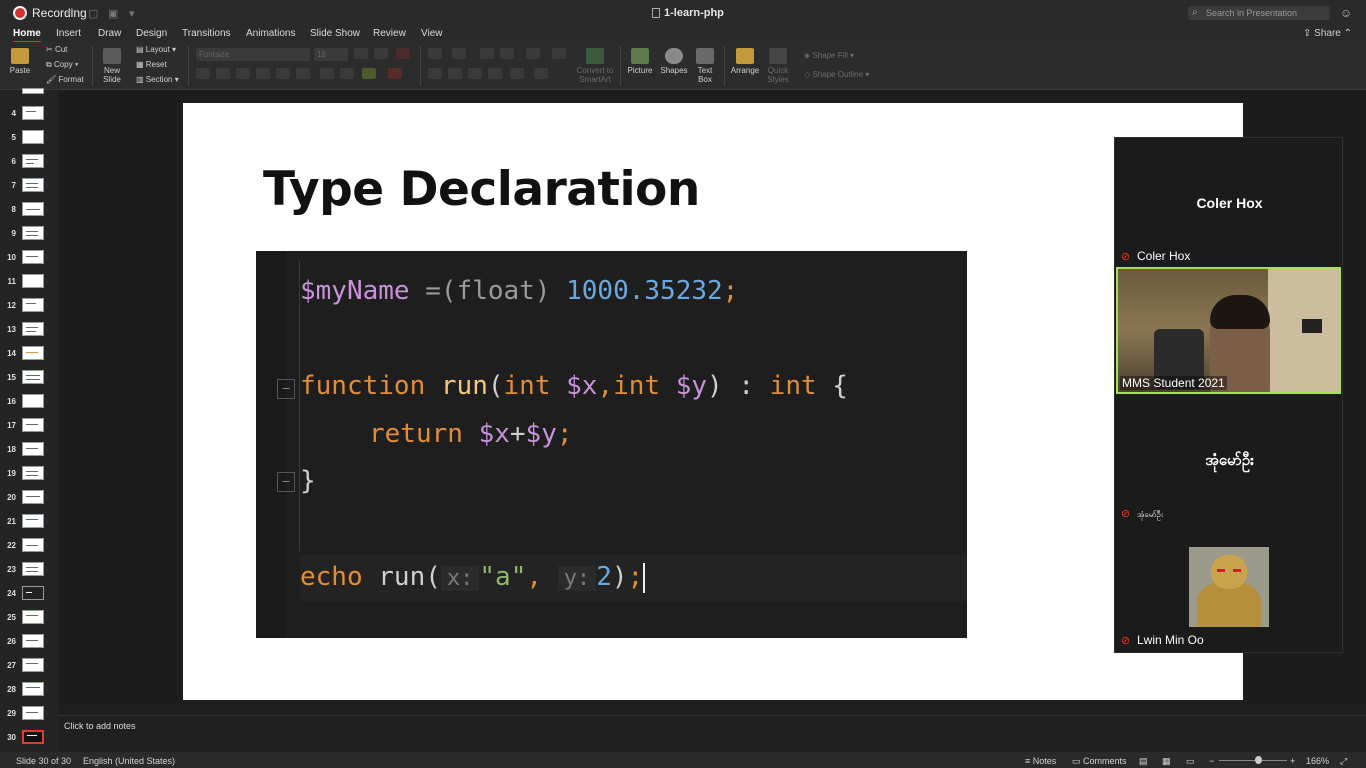  What do you see at coordinates (93, 13) in the screenshot?
I see `redo-icon: ▢` at bounding box center [93, 13].